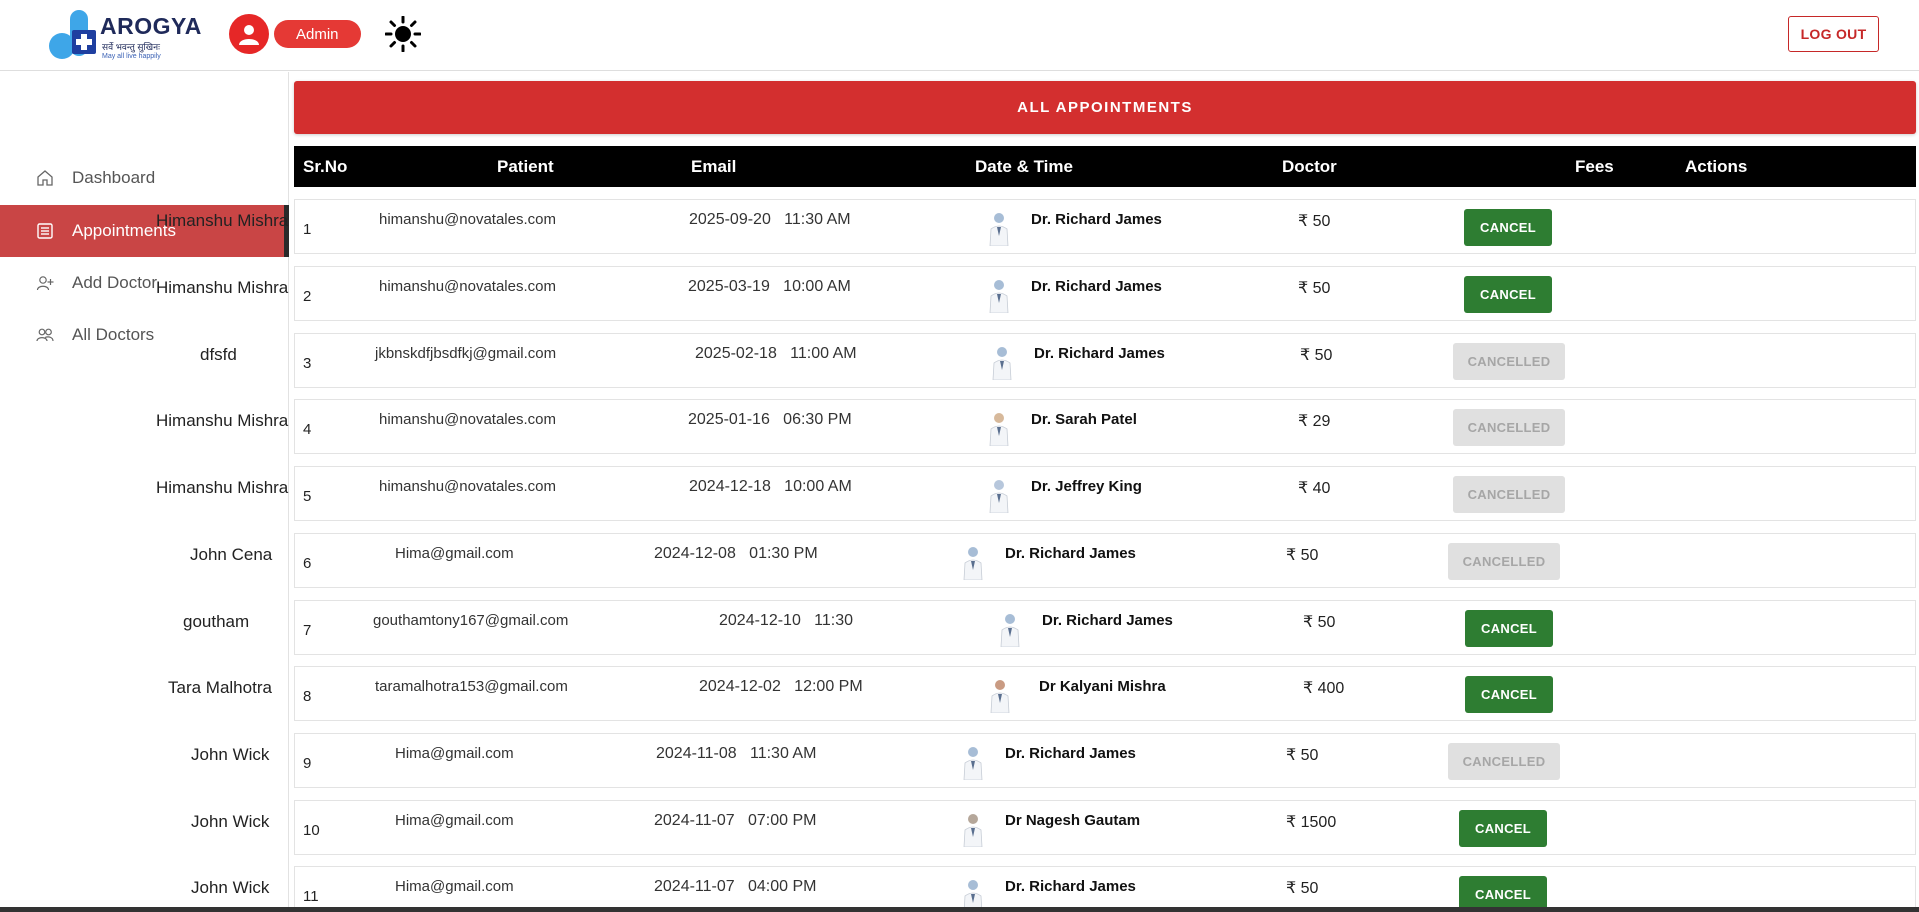  What do you see at coordinates (466, 353) in the screenshot?
I see `patient-email: jkbnskdfjbsdfkj@gmail.com` at bounding box center [466, 353].